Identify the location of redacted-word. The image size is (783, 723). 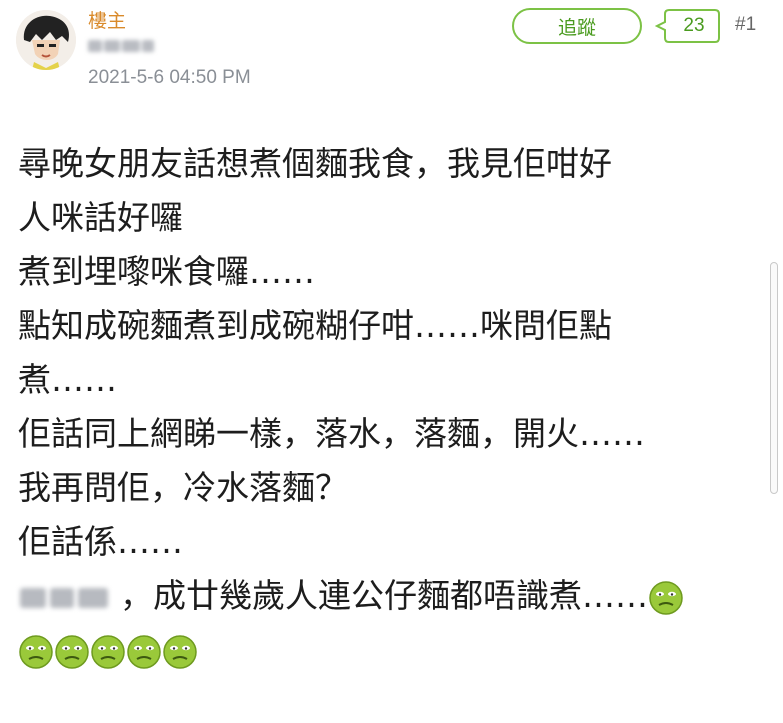
(68, 598).